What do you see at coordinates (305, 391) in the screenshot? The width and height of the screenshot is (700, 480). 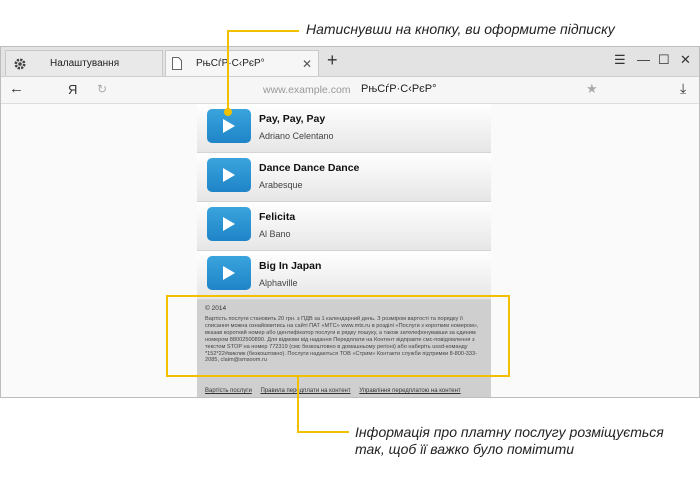 I see `link-subscription-rules: Правила передплати на контент` at bounding box center [305, 391].